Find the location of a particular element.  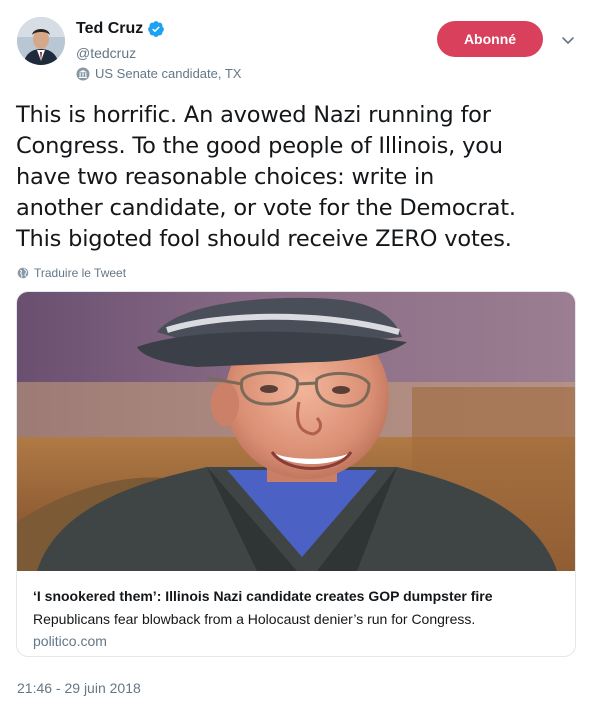

chevron-down-icon is located at coordinates (568, 38).